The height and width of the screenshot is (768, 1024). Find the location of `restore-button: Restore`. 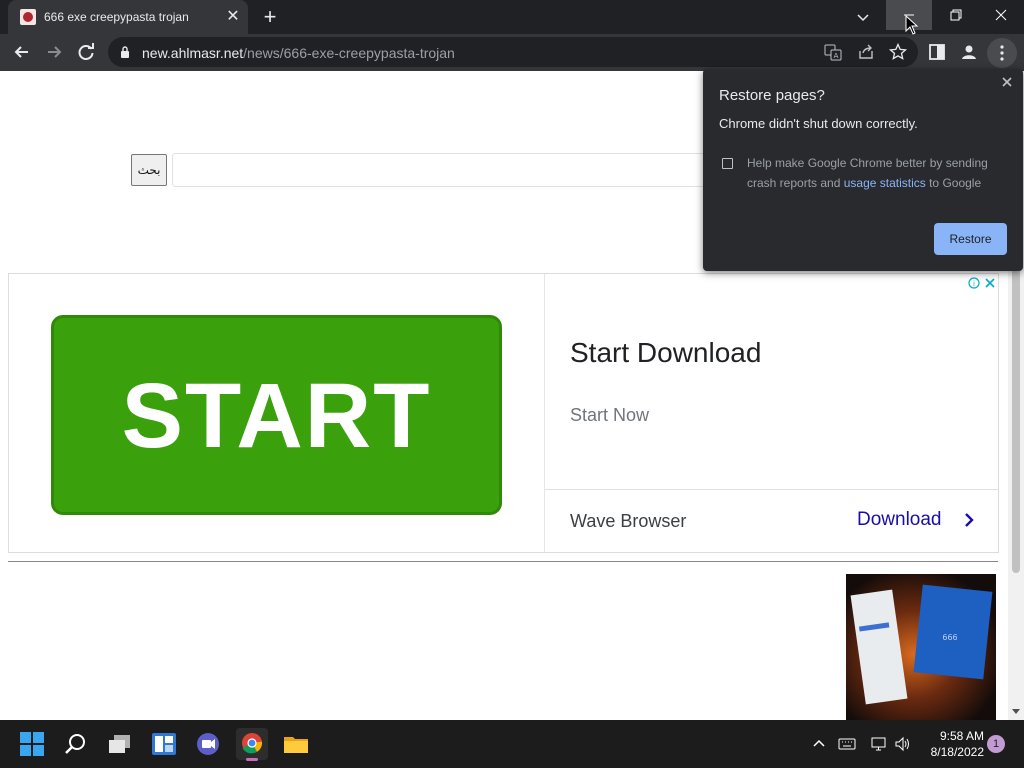

restore-button: Restore is located at coordinates (970, 239).